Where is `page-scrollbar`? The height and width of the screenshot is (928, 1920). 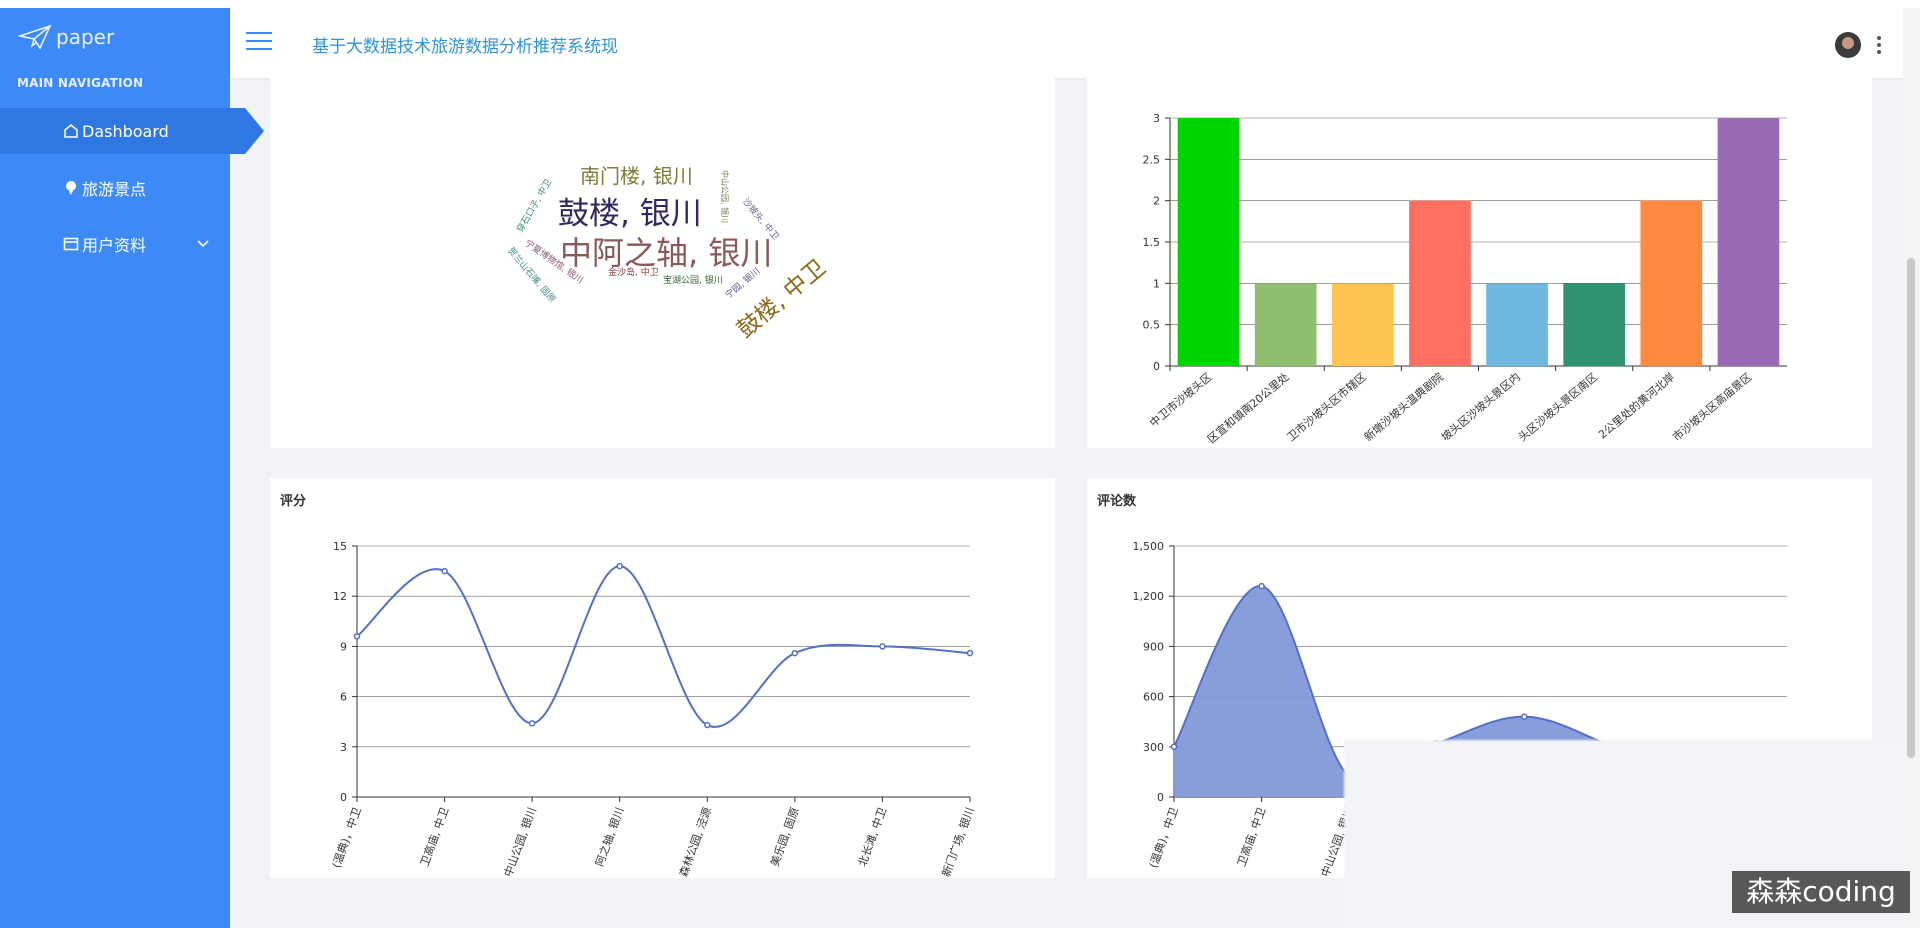
page-scrollbar is located at coordinates (1911, 468).